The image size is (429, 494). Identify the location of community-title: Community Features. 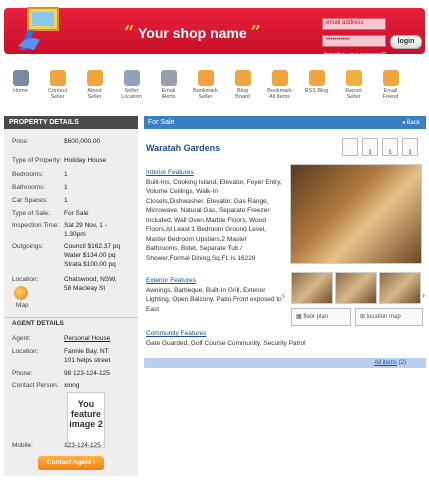
(176, 333).